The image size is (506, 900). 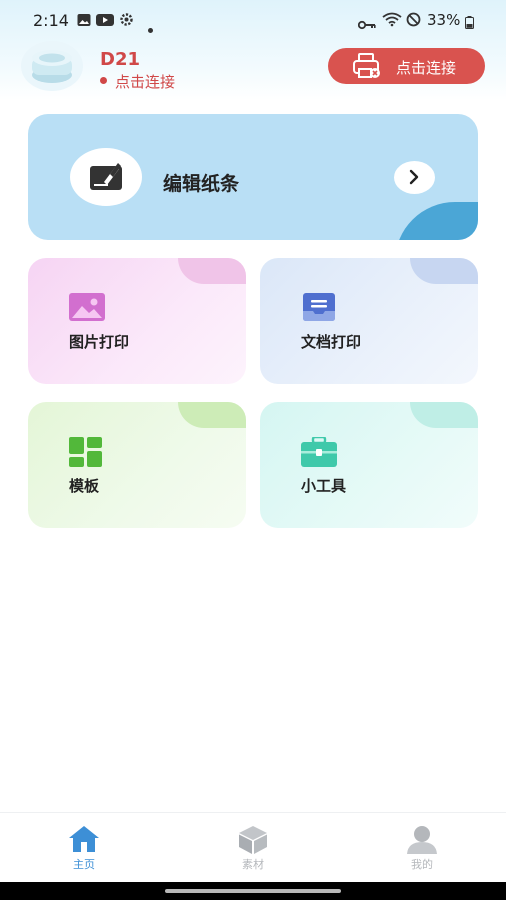 I want to click on printer-disconnected-icon, so click(x=367, y=68).